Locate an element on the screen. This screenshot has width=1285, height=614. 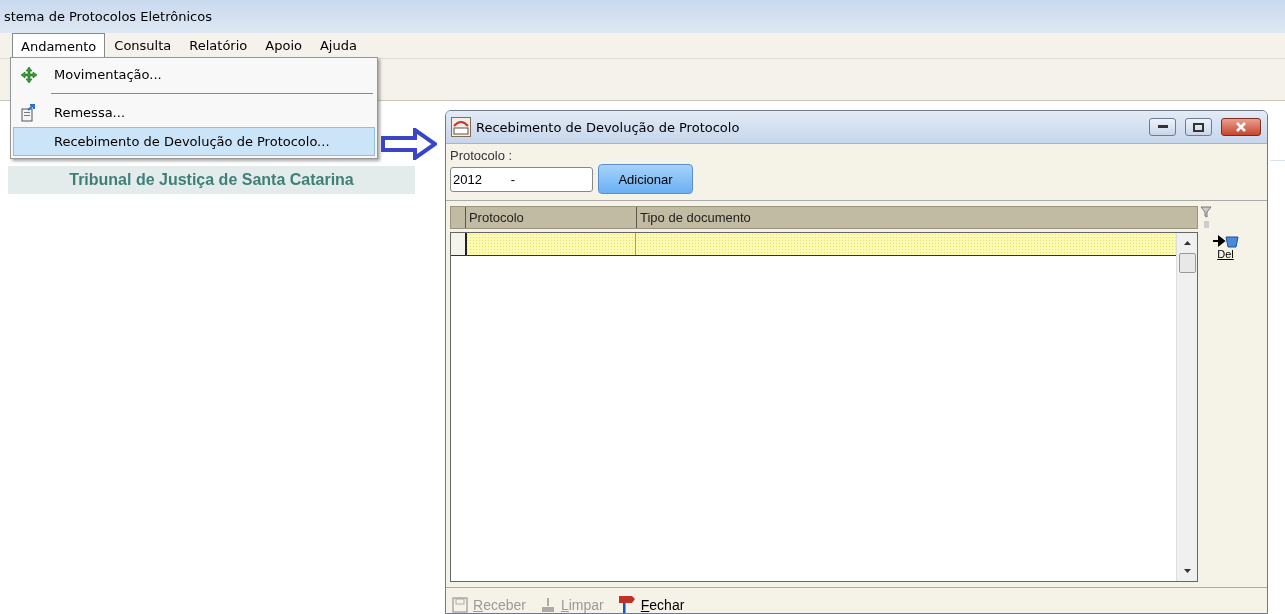
menu-item: Apoio is located at coordinates (283, 45).